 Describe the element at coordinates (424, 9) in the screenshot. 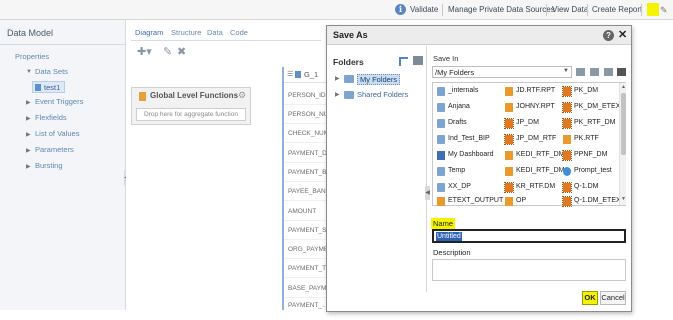

I see `validate-button: Validate` at that location.